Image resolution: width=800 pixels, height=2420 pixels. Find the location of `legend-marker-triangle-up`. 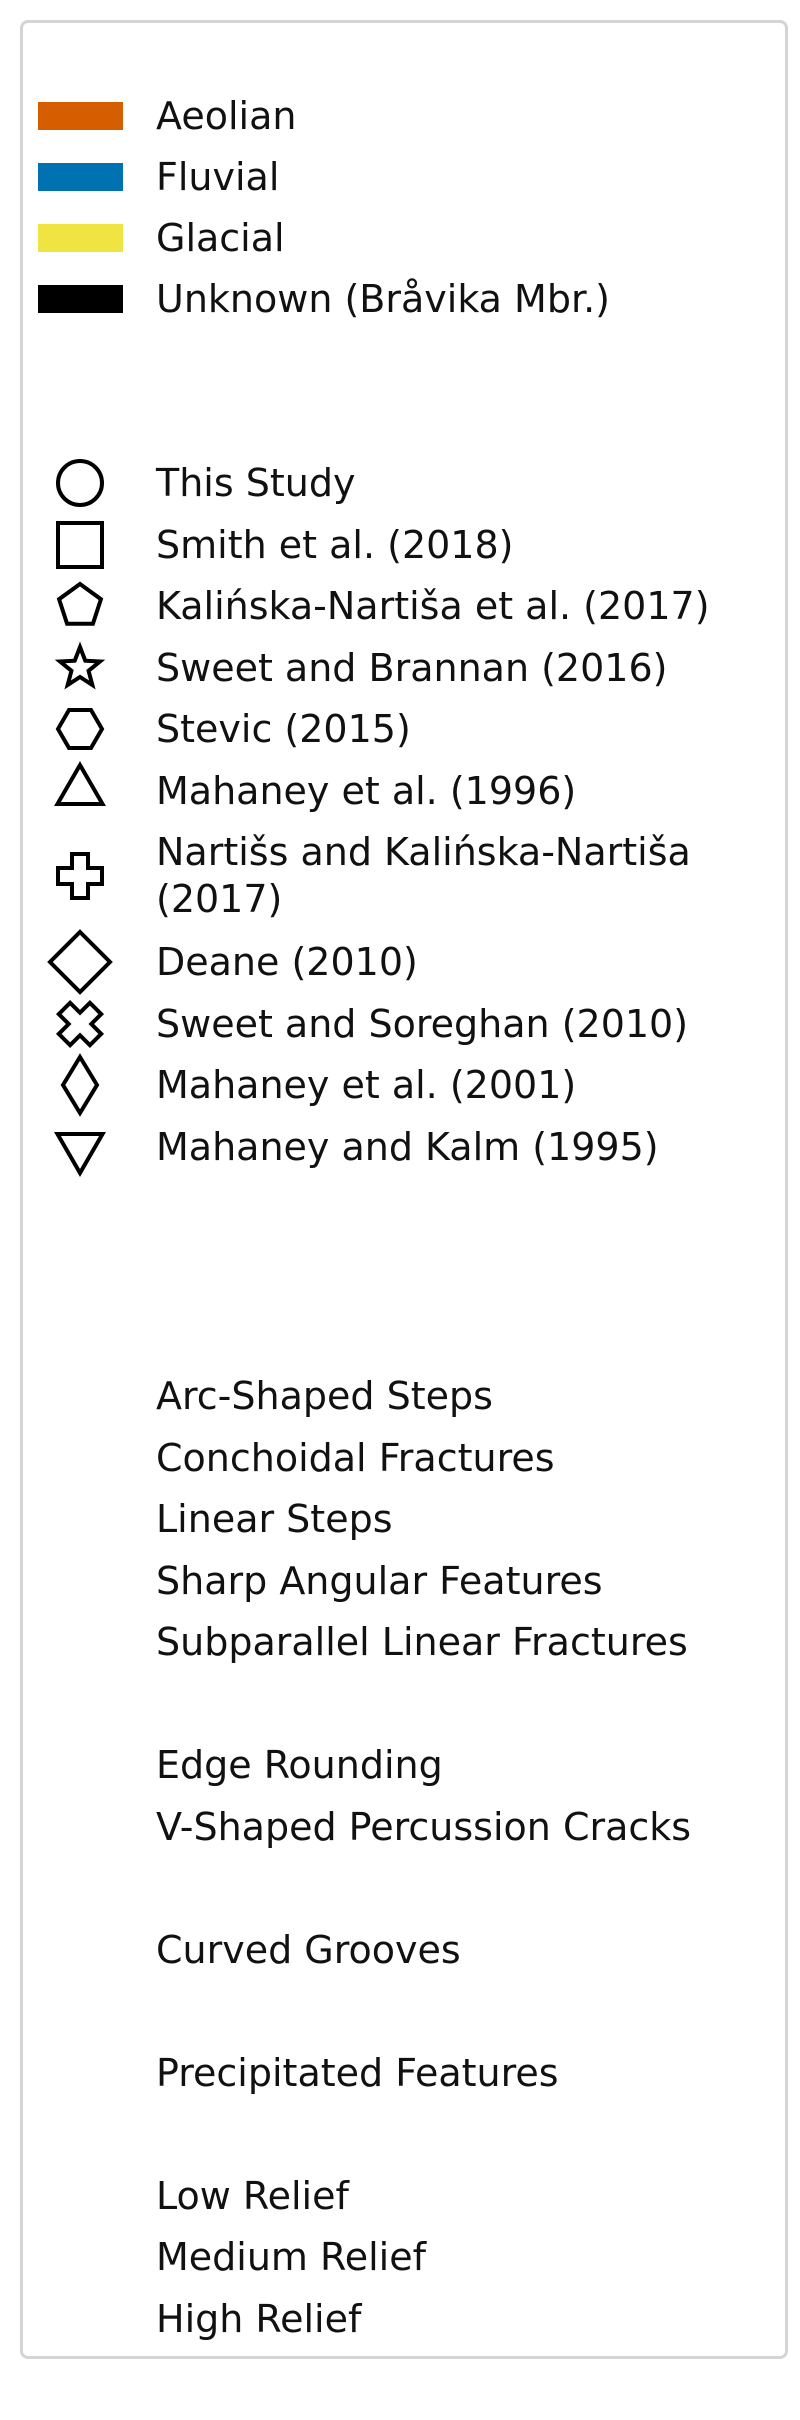

legend-marker-triangle-up is located at coordinates (80, 791).